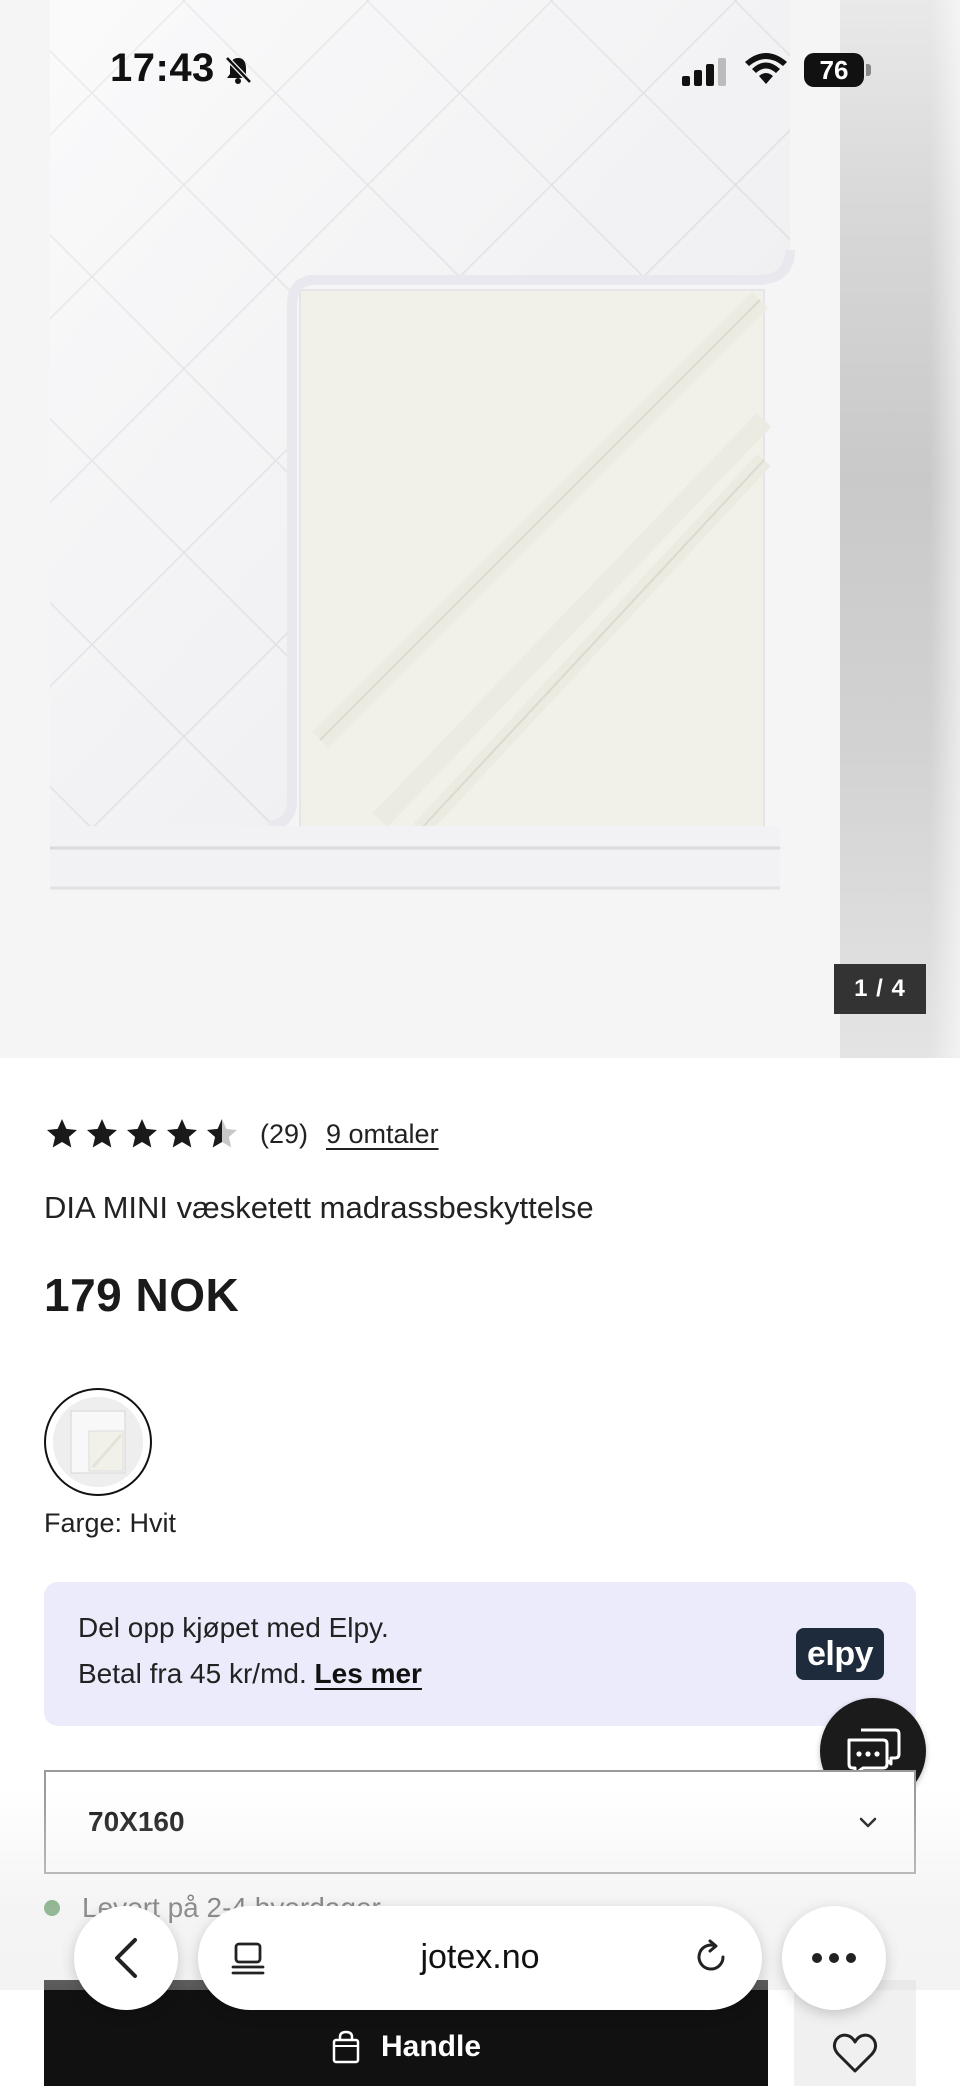 Image resolution: width=960 pixels, height=2086 pixels. I want to click on heart-icon, so click(855, 2053).